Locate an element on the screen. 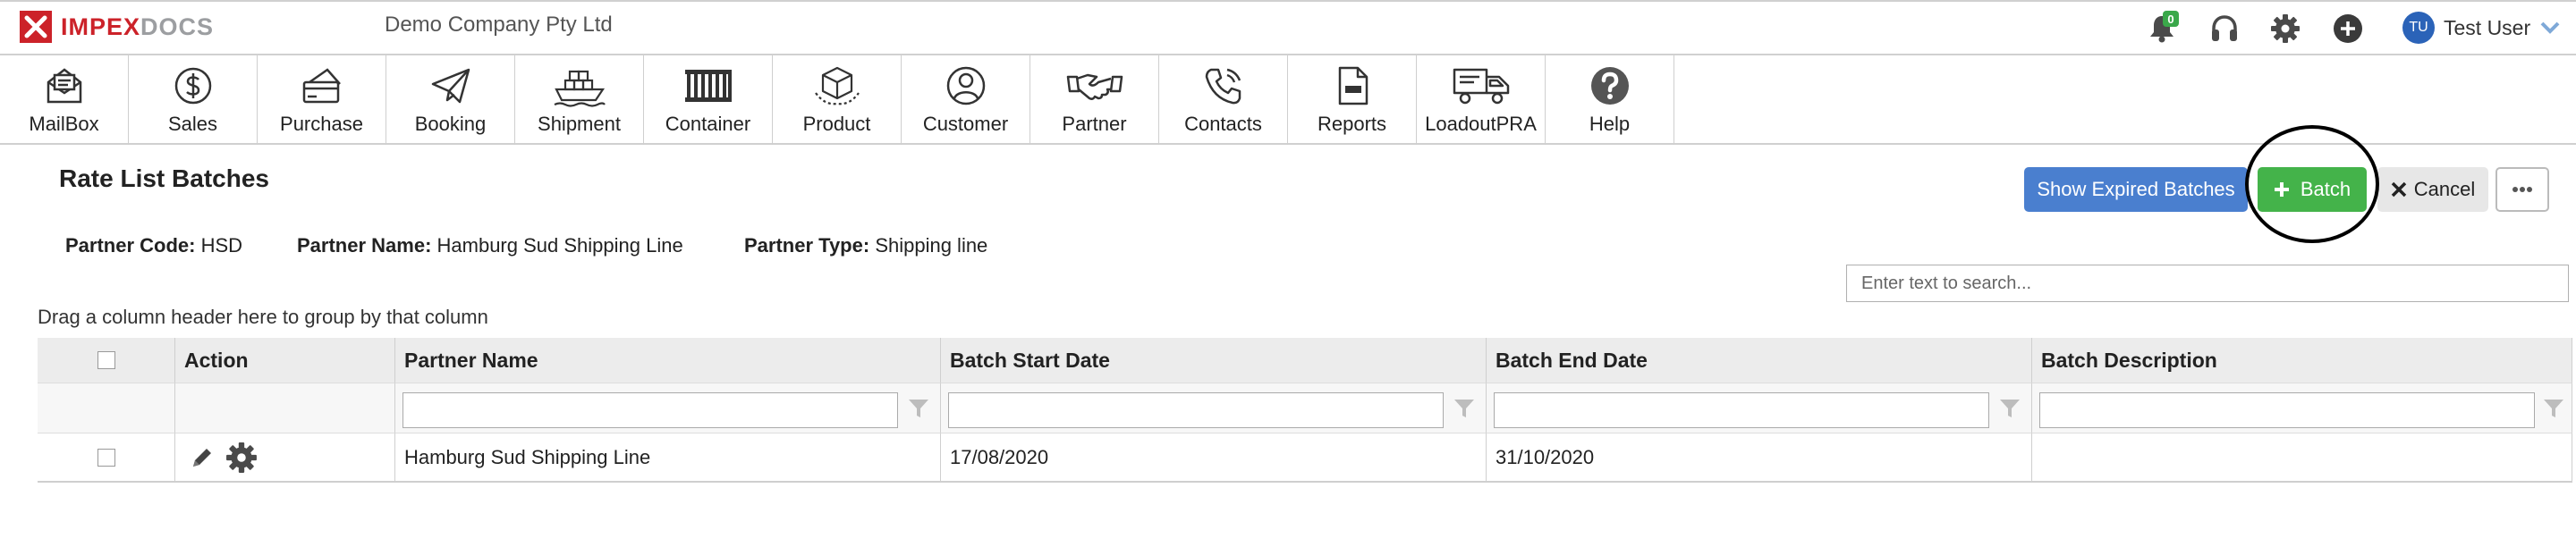 The image size is (2576, 547). partner-name-value: Hamburg Sud Shipping Line is located at coordinates (559, 245).